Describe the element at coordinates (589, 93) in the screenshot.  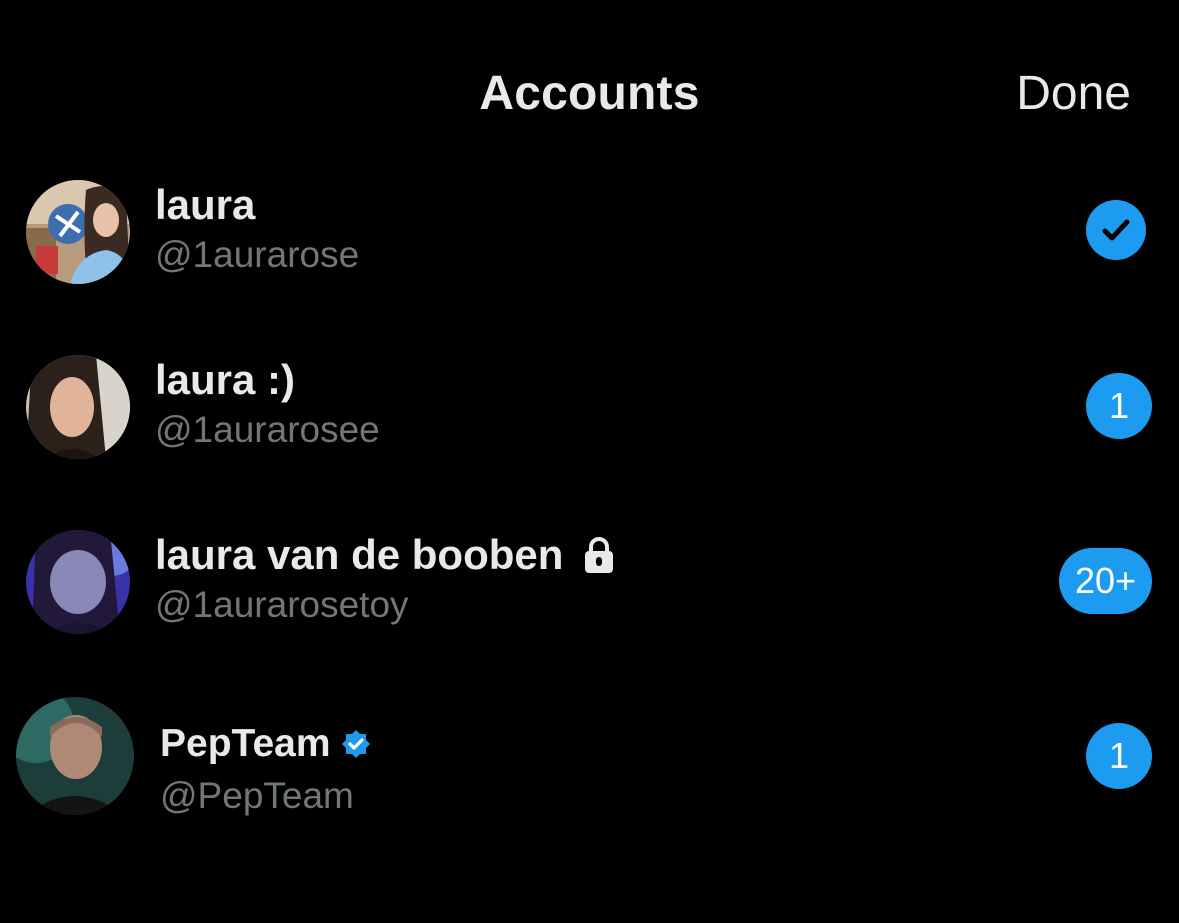
I see `page-title: Accounts` at that location.